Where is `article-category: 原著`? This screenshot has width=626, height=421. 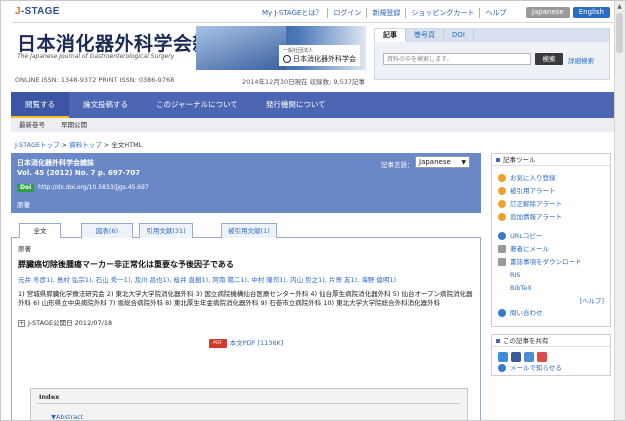
article-category: 原著 is located at coordinates (24, 249).